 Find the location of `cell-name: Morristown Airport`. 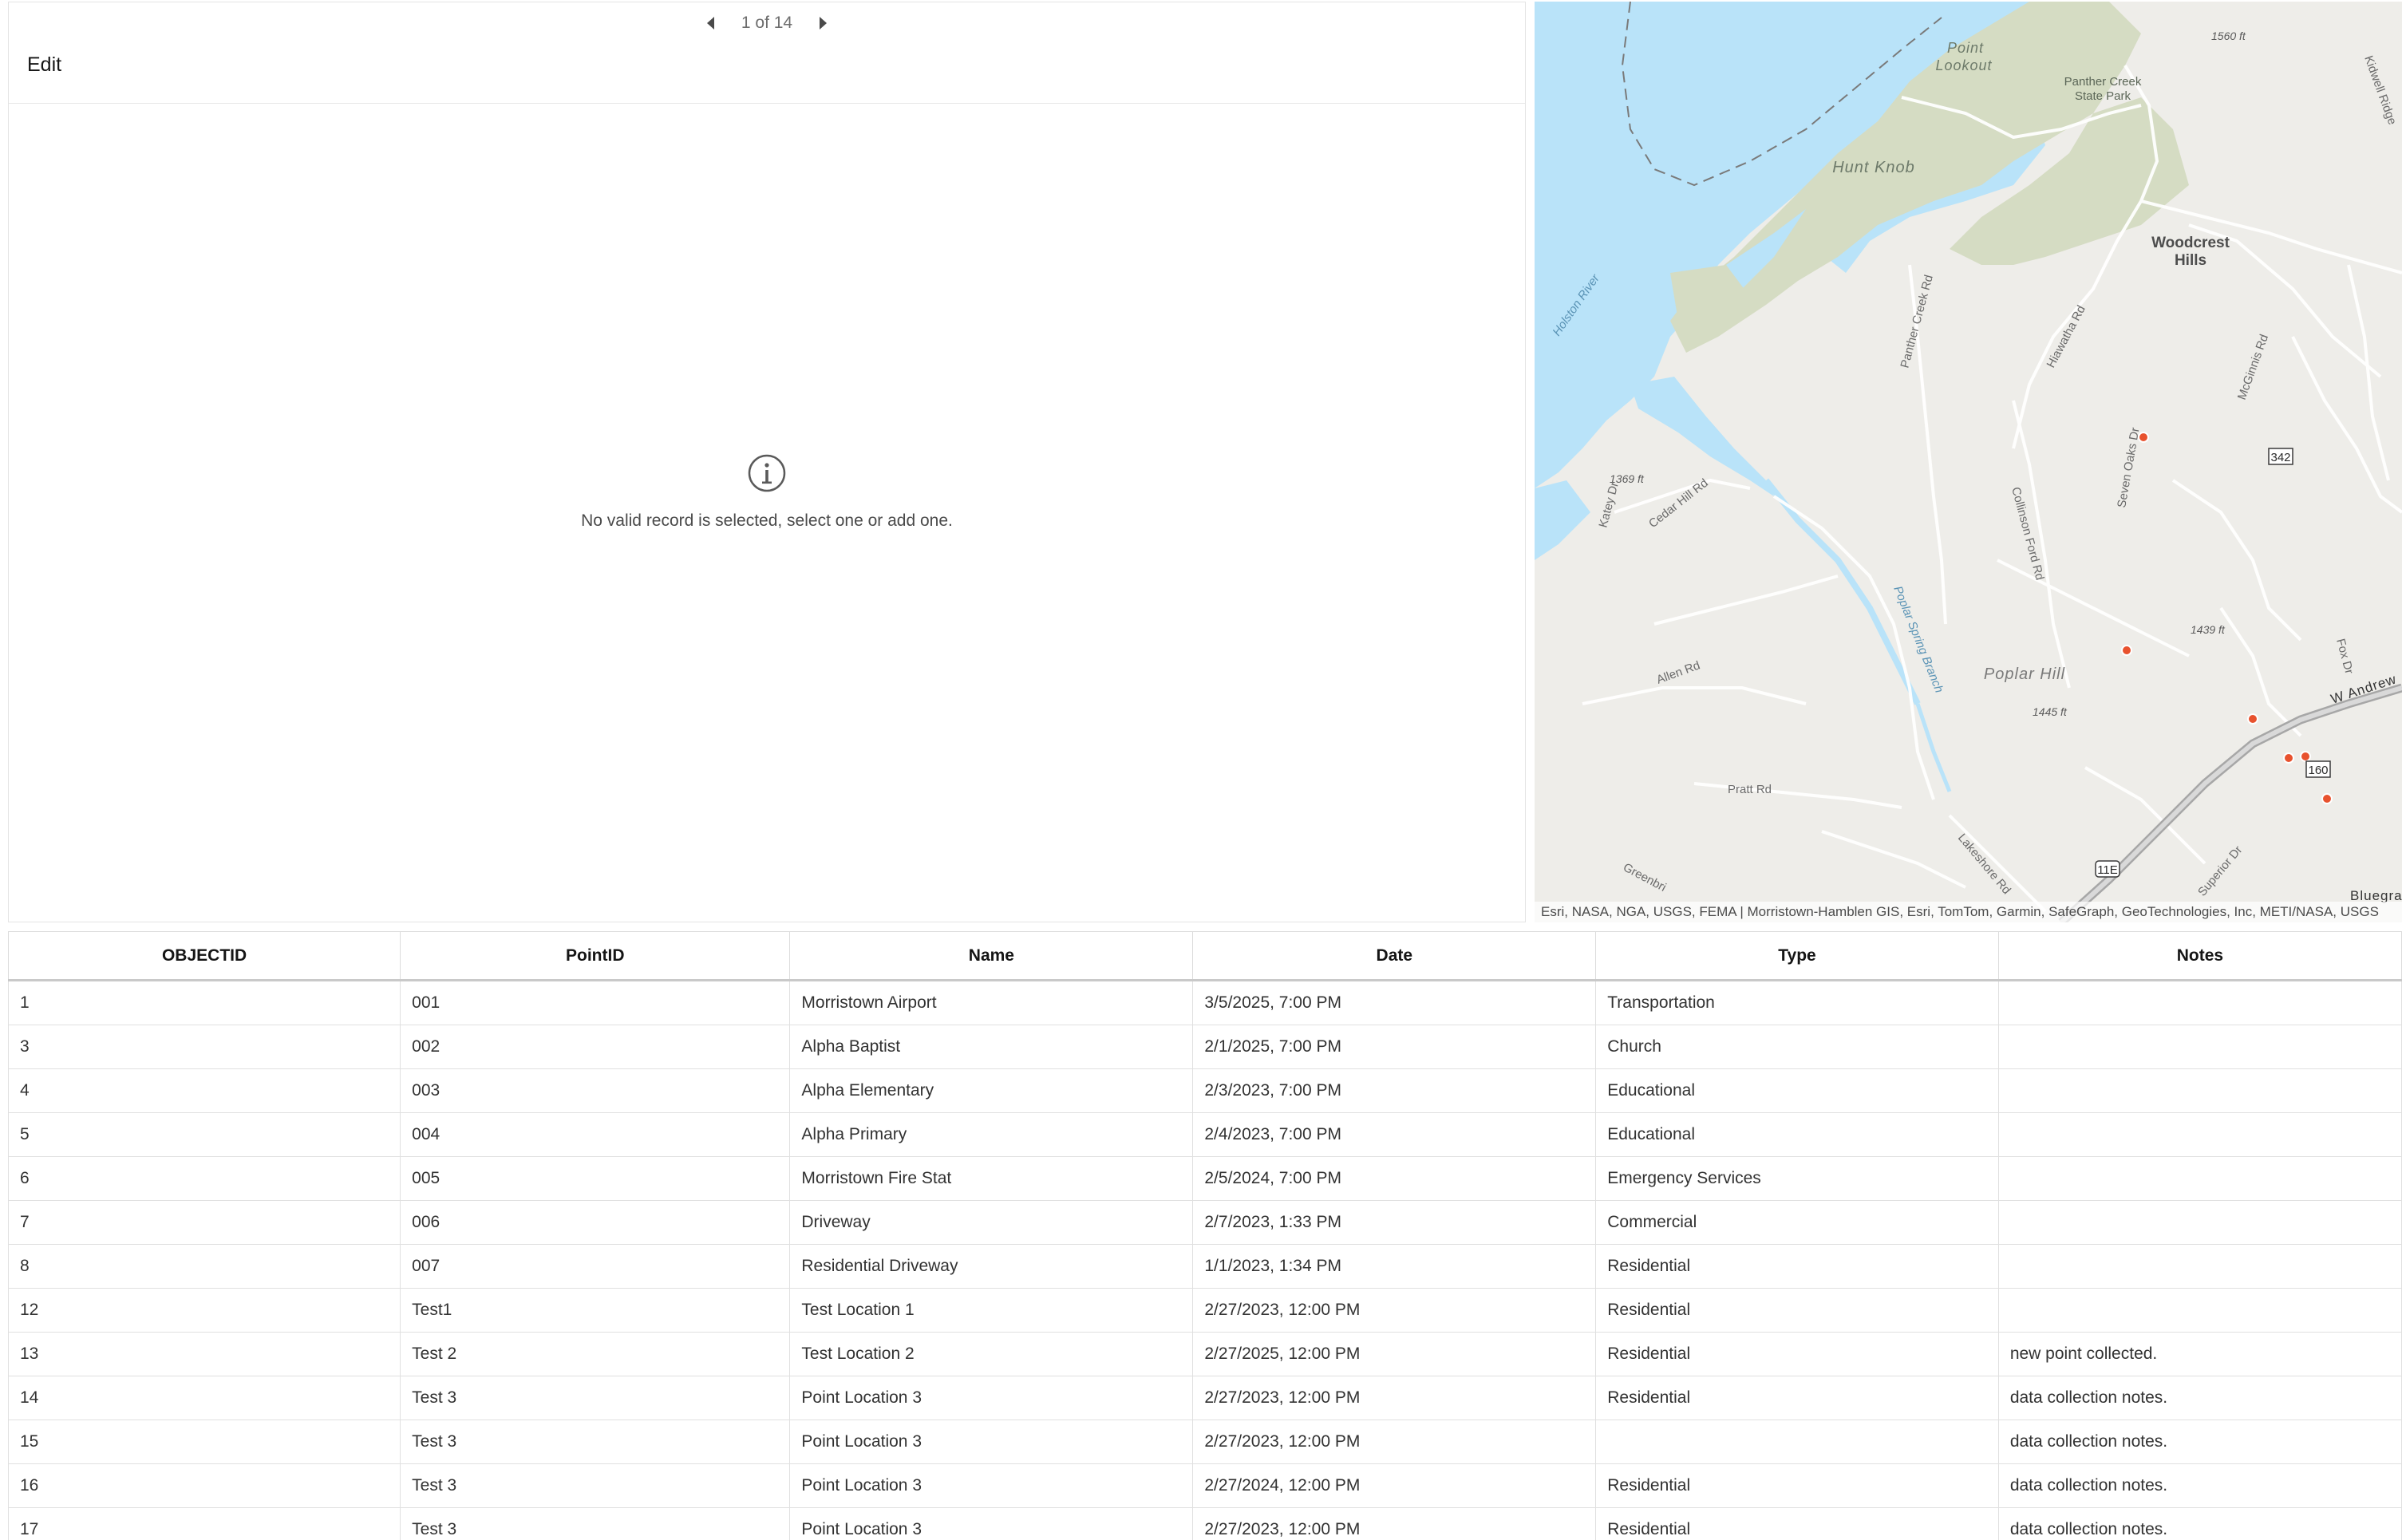

cell-name: Morristown Airport is located at coordinates (991, 1002).